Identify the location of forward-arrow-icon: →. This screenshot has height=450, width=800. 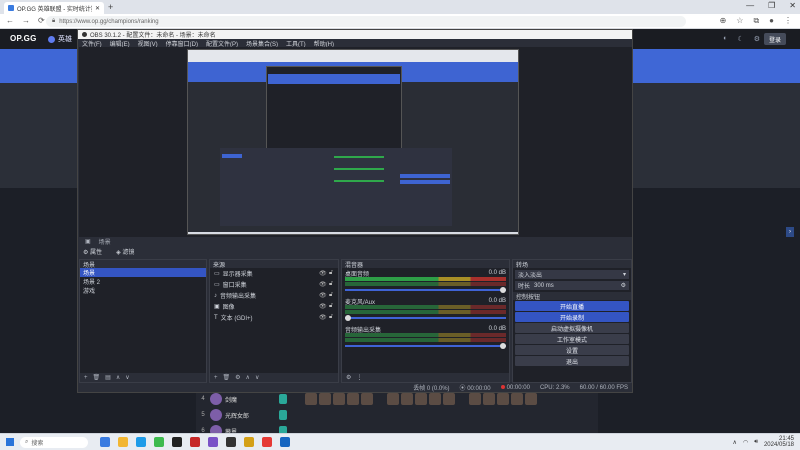
(26, 20).